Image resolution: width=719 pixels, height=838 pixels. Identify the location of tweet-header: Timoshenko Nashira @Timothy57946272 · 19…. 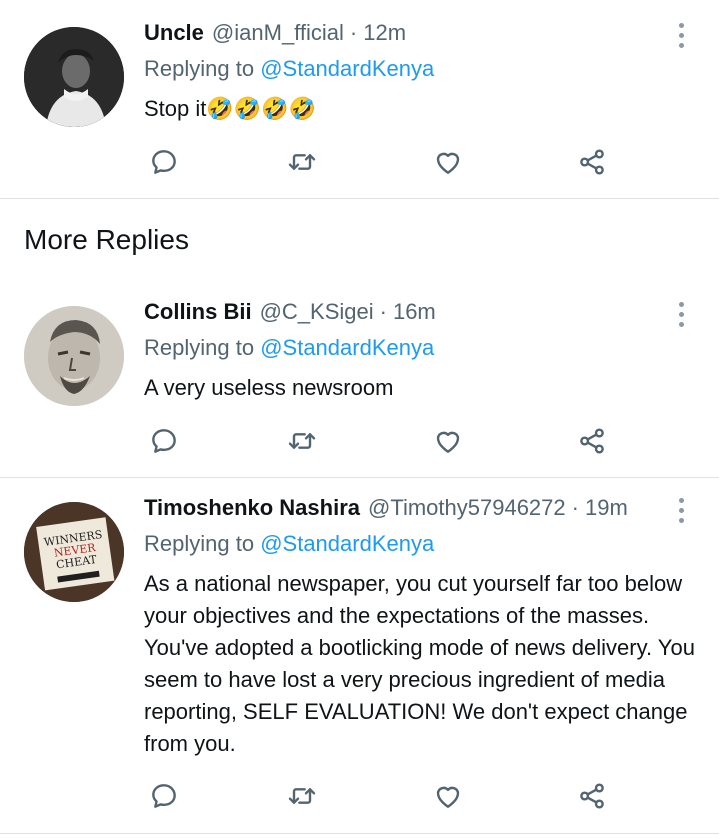
(386, 510).